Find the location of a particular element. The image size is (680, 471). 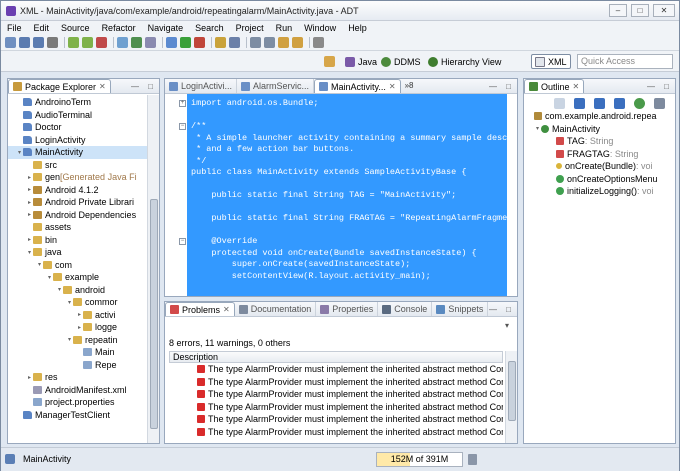

menu-project: Project is located at coordinates (250, 28).